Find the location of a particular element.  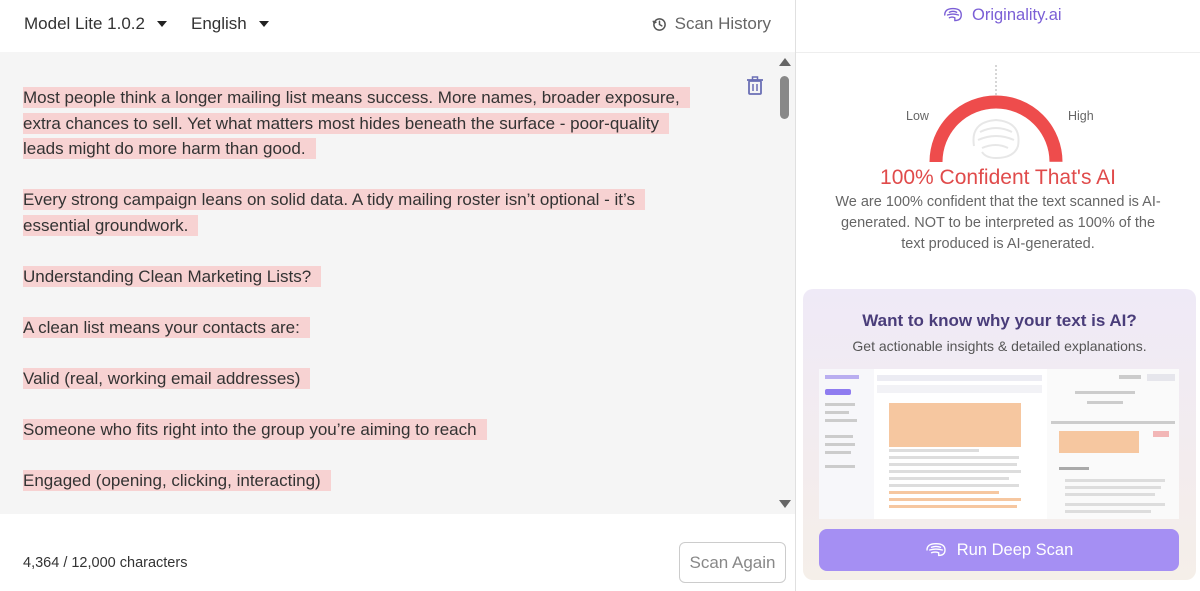

brain-watermark-icon is located at coordinates (996, 139).